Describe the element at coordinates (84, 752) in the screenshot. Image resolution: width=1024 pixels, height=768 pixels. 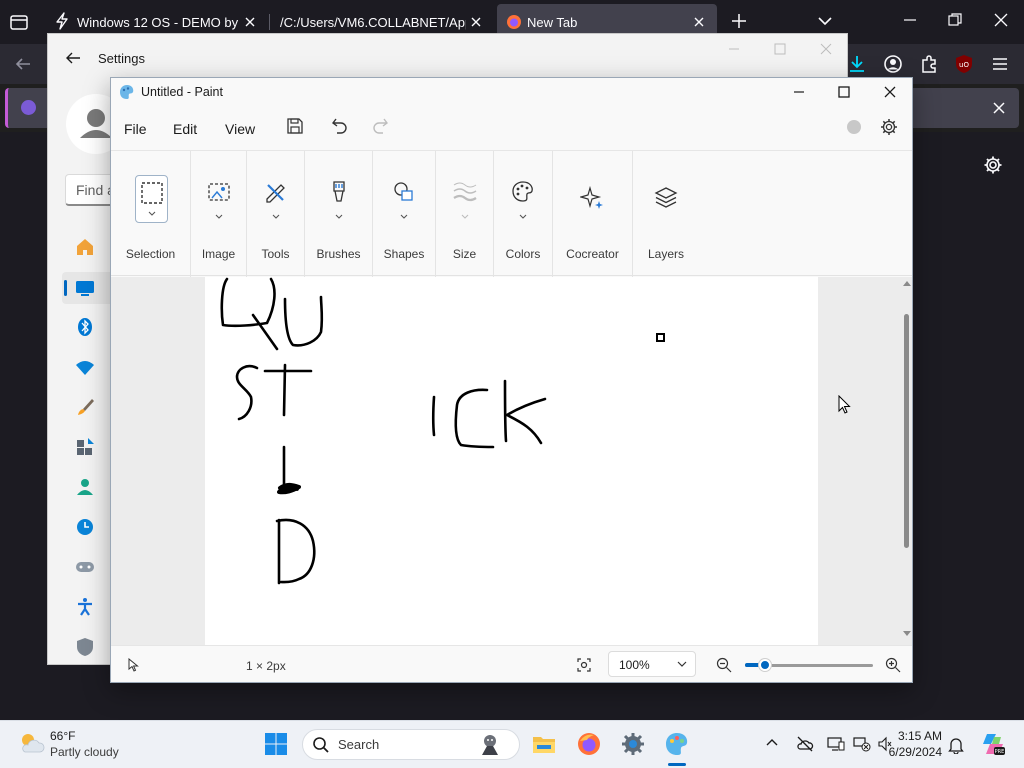
I see `weather-condition: Partly cloudy` at that location.